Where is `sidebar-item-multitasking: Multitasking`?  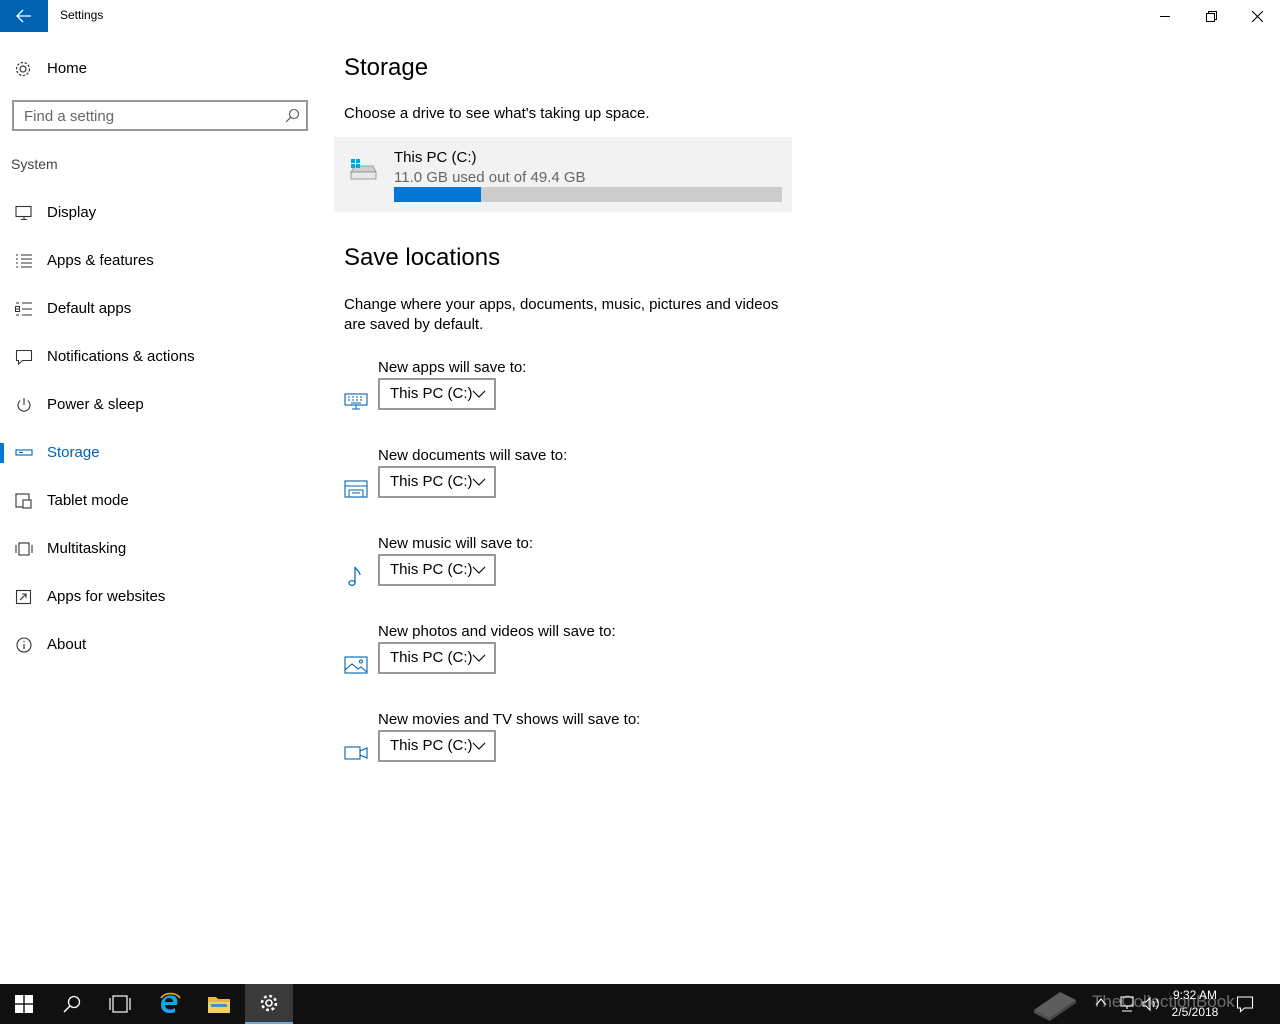
sidebar-item-multitasking: Multitasking is located at coordinates (160, 549).